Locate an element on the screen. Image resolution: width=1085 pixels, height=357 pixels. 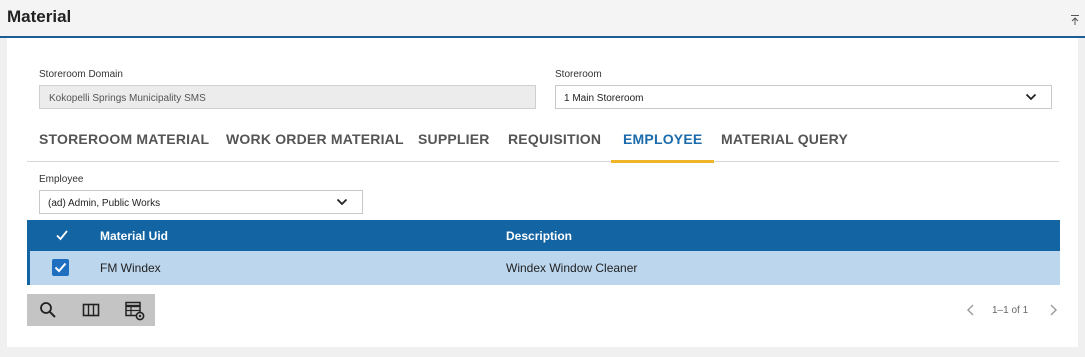
employee-value: (ad) Admin, Public Works is located at coordinates (104, 203).